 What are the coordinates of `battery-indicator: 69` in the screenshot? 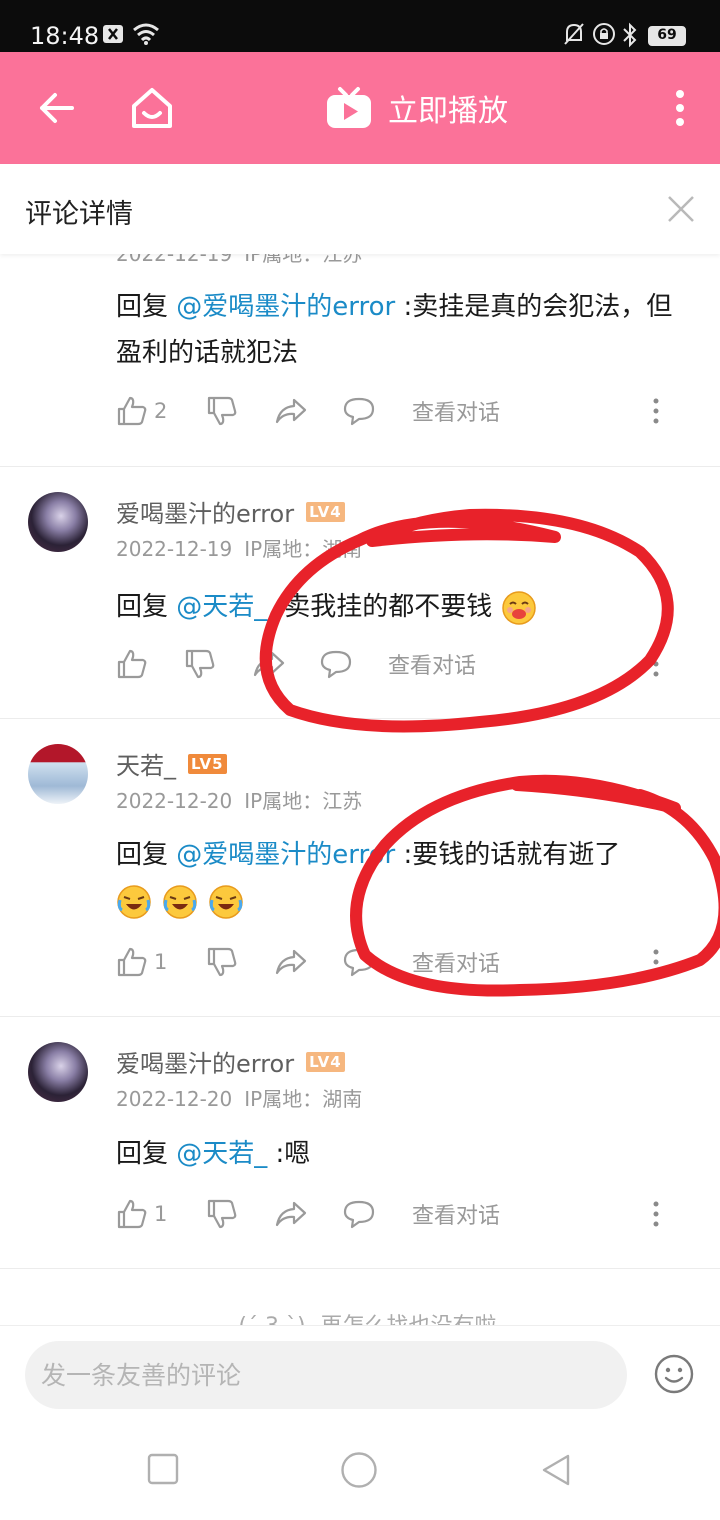 It's located at (667, 36).